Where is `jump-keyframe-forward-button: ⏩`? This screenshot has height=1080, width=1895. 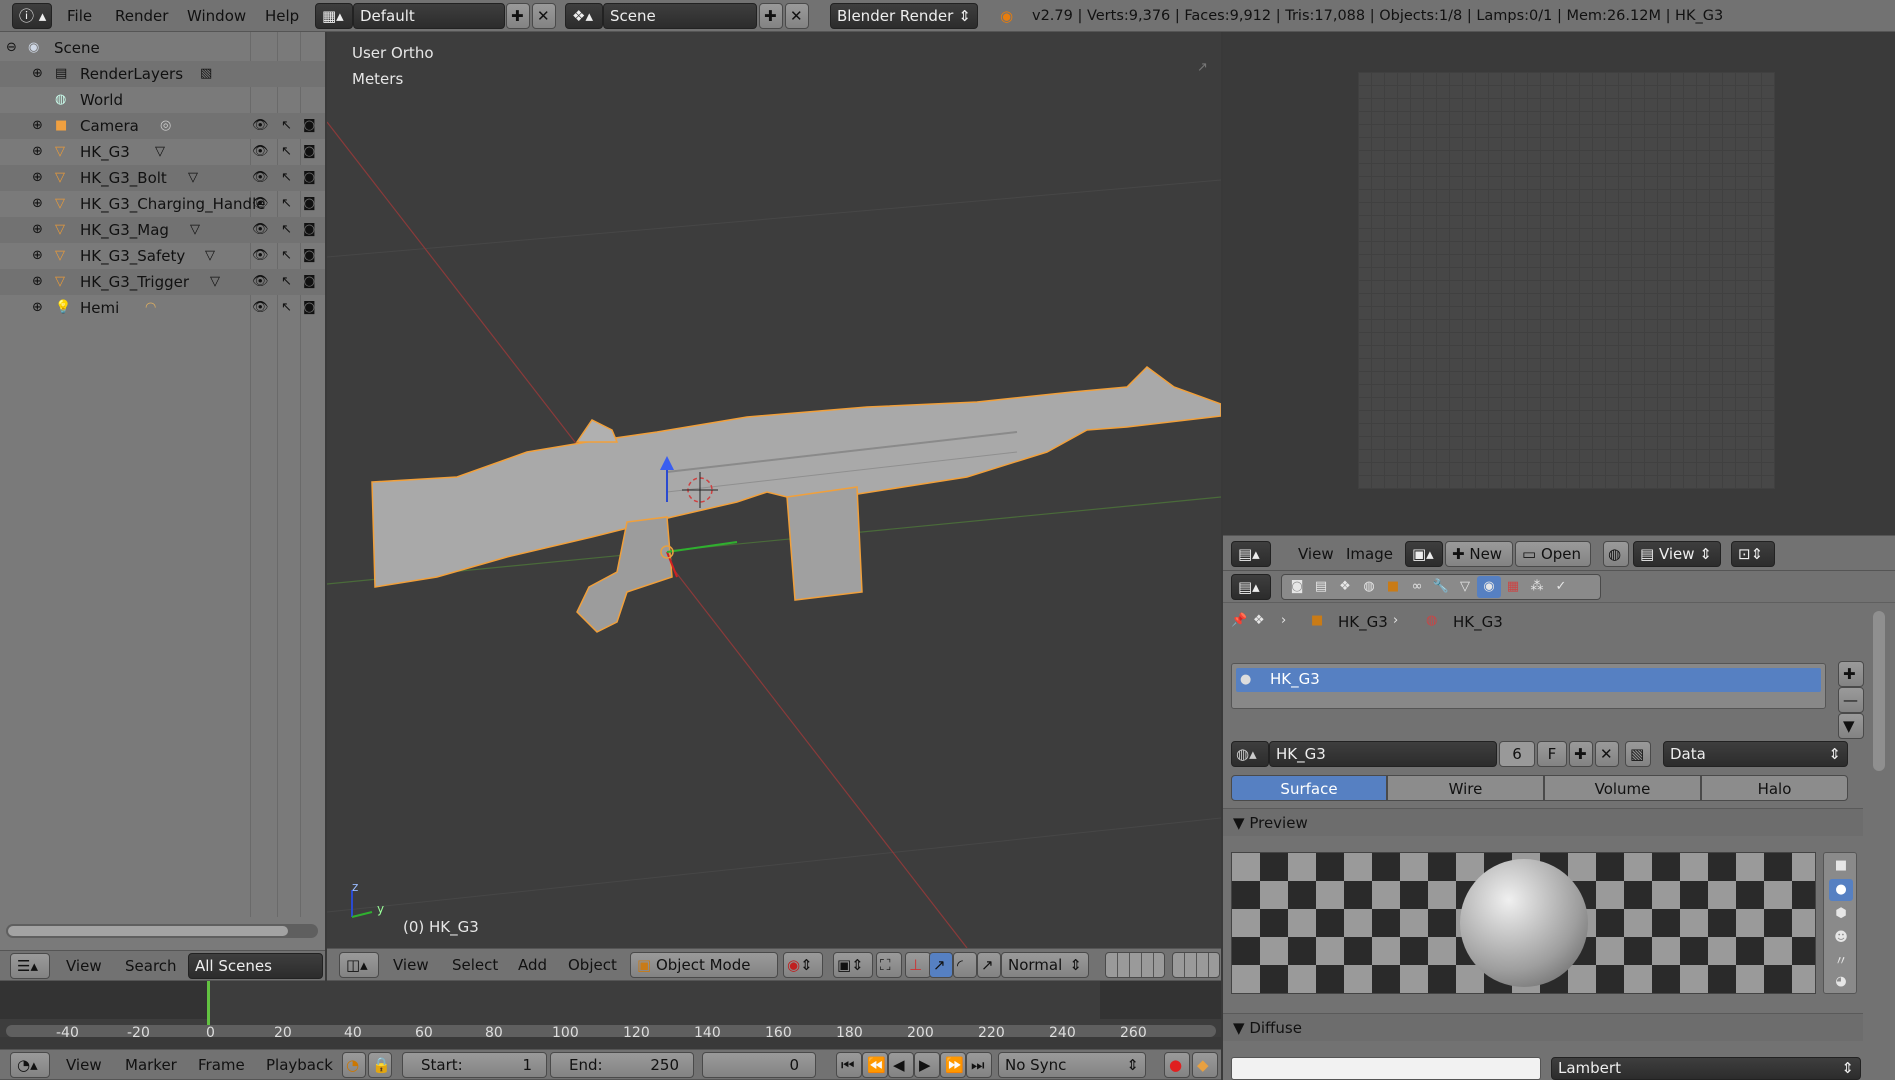 jump-keyframe-forward-button: ⏩ is located at coordinates (953, 1065).